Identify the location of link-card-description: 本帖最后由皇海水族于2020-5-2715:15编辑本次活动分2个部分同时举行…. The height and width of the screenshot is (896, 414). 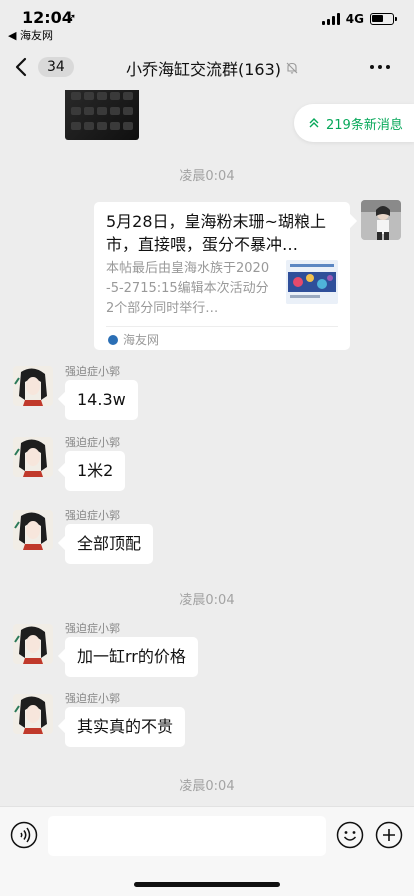
(188, 288).